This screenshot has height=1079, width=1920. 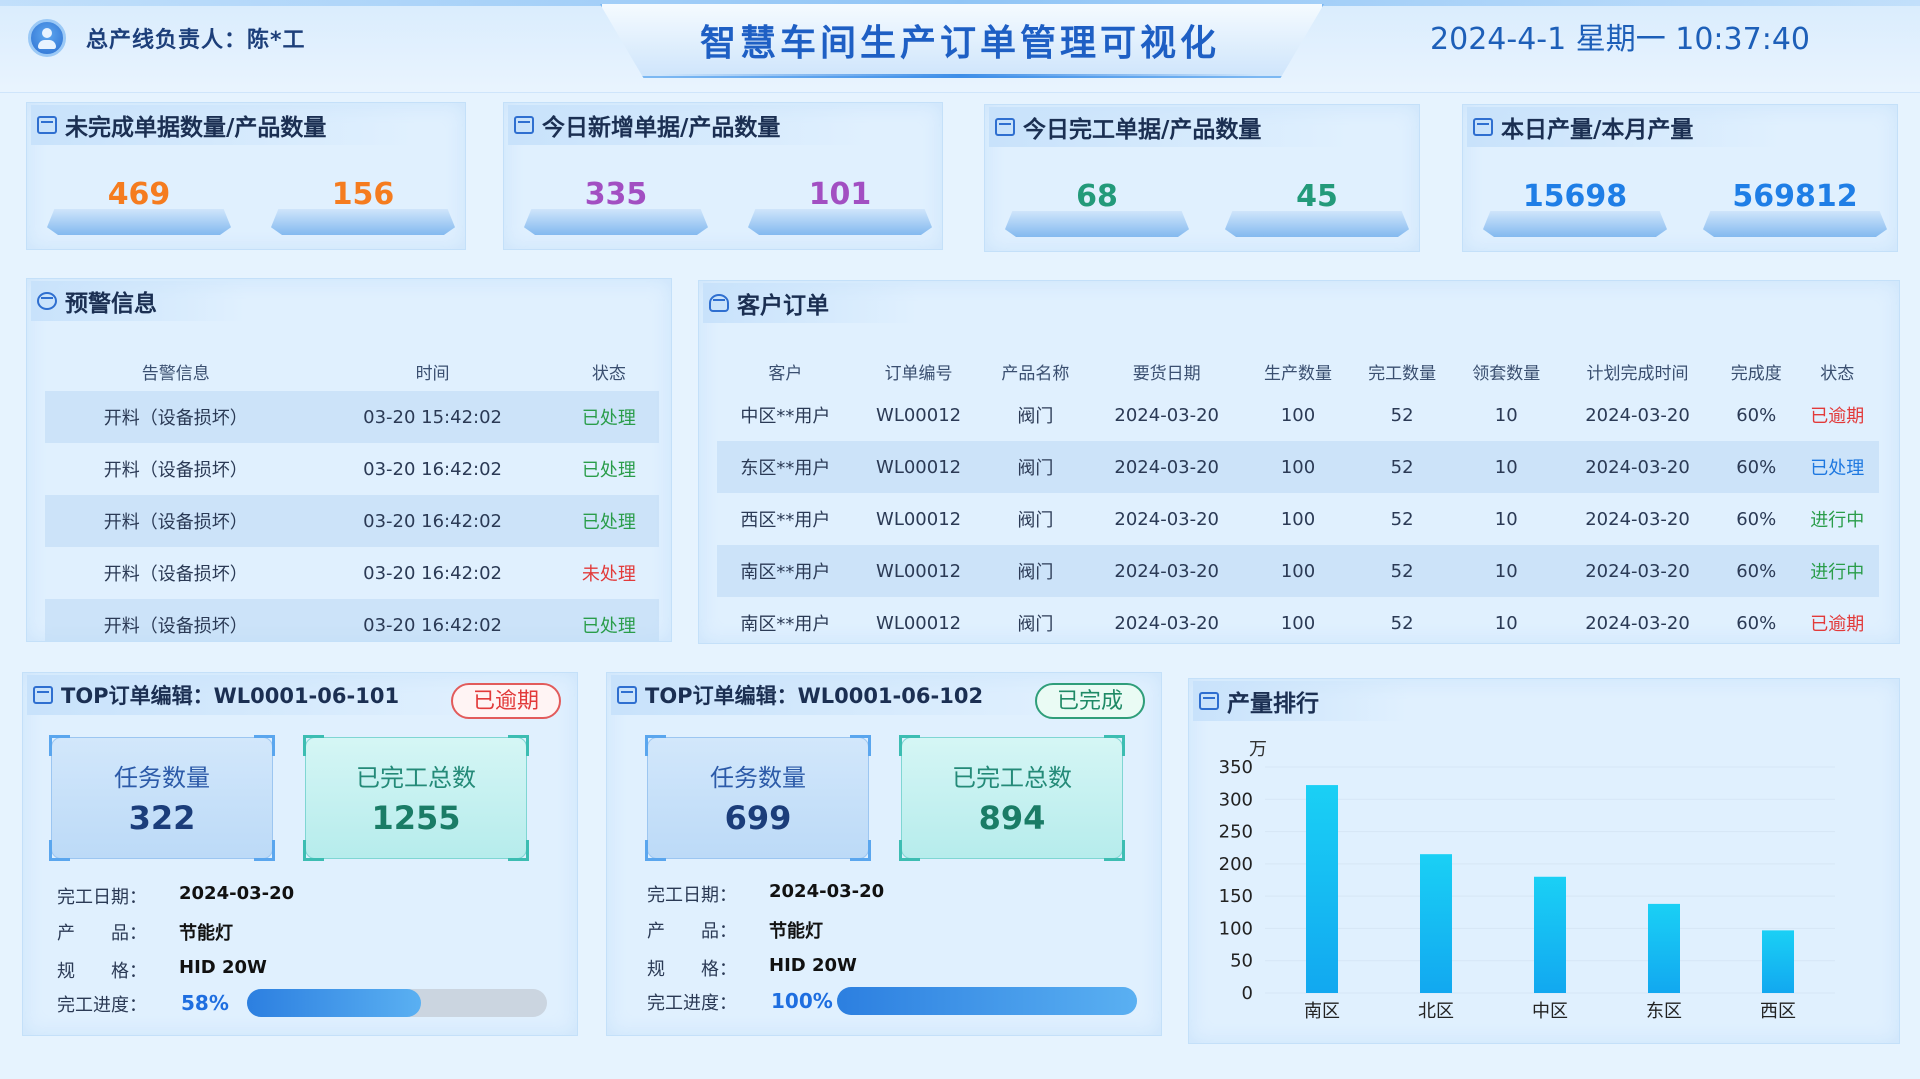 I want to click on done-count-card: 已完工总数 1255, so click(x=416, y=798).